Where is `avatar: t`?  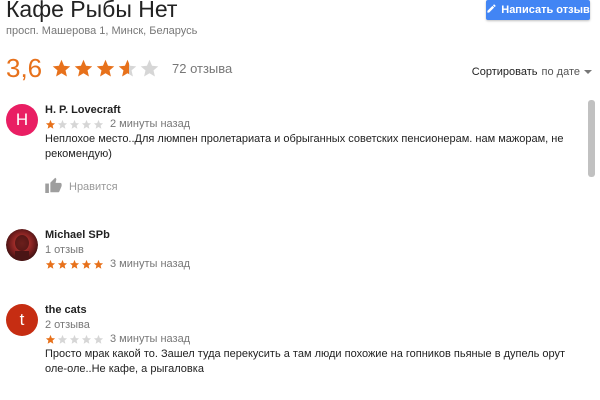
avatar: t is located at coordinates (22, 320).